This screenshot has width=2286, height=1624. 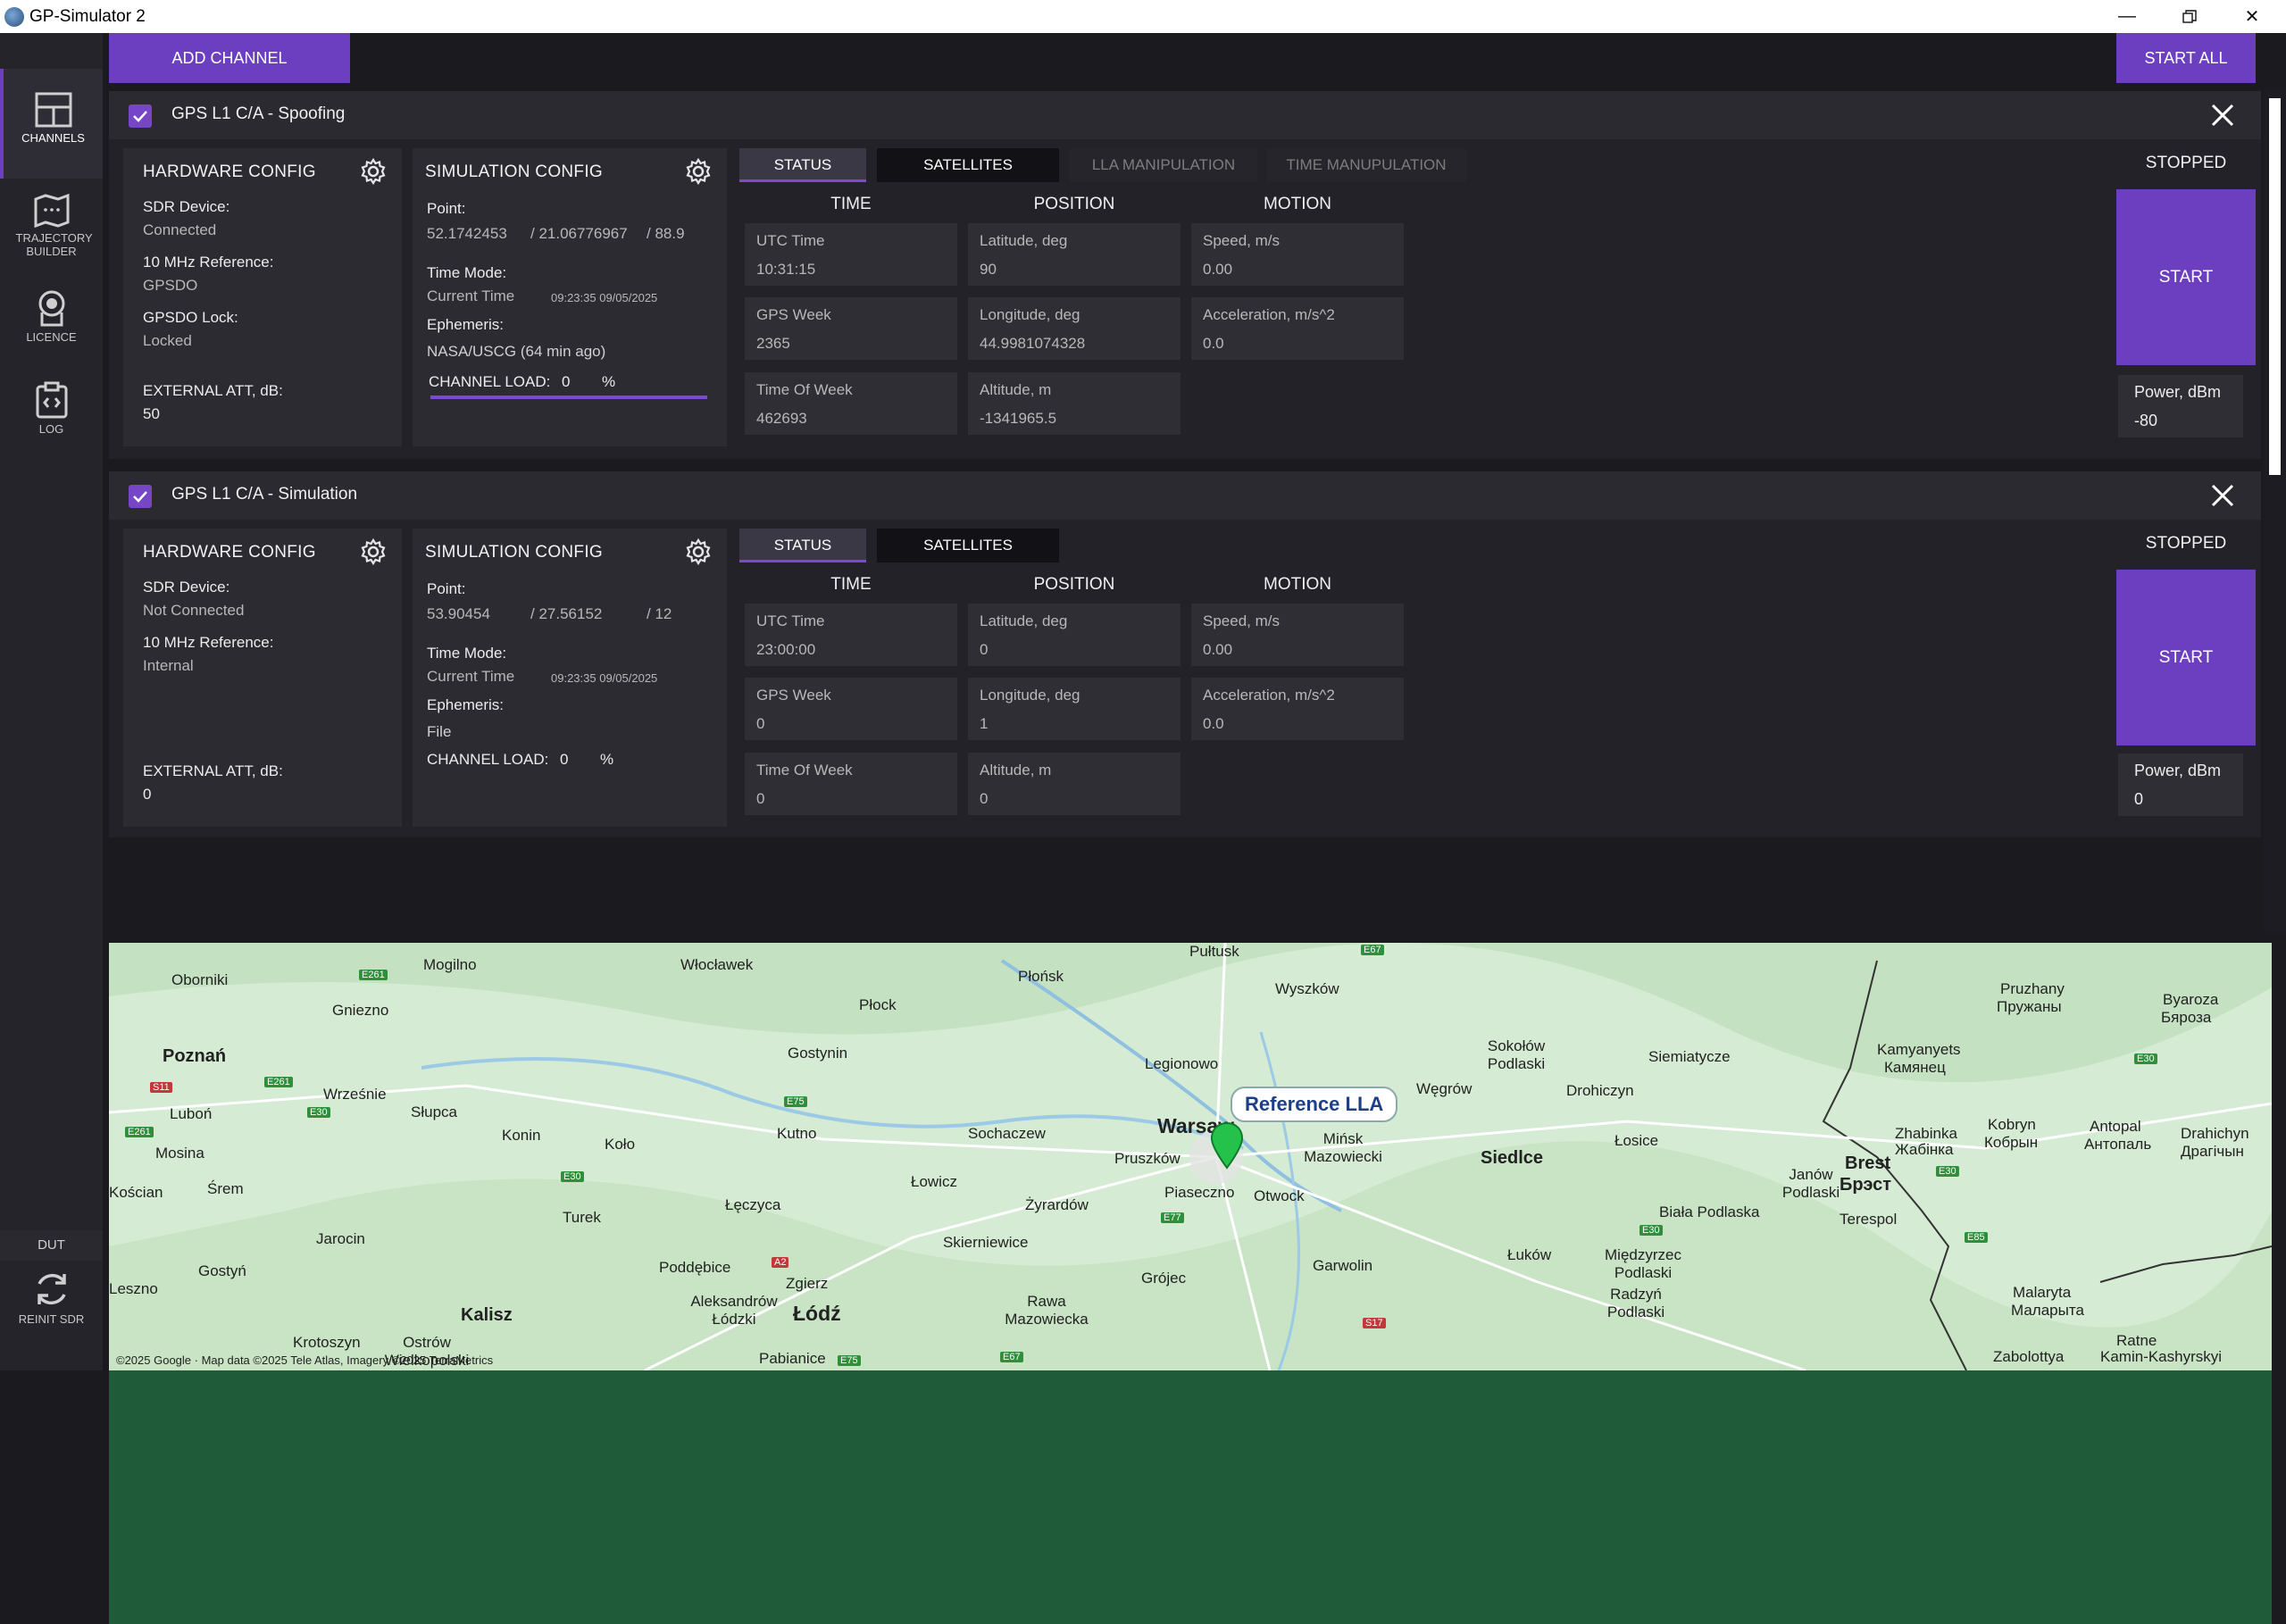 I want to click on point-lat-value: 53.90454, so click(x=458, y=613).